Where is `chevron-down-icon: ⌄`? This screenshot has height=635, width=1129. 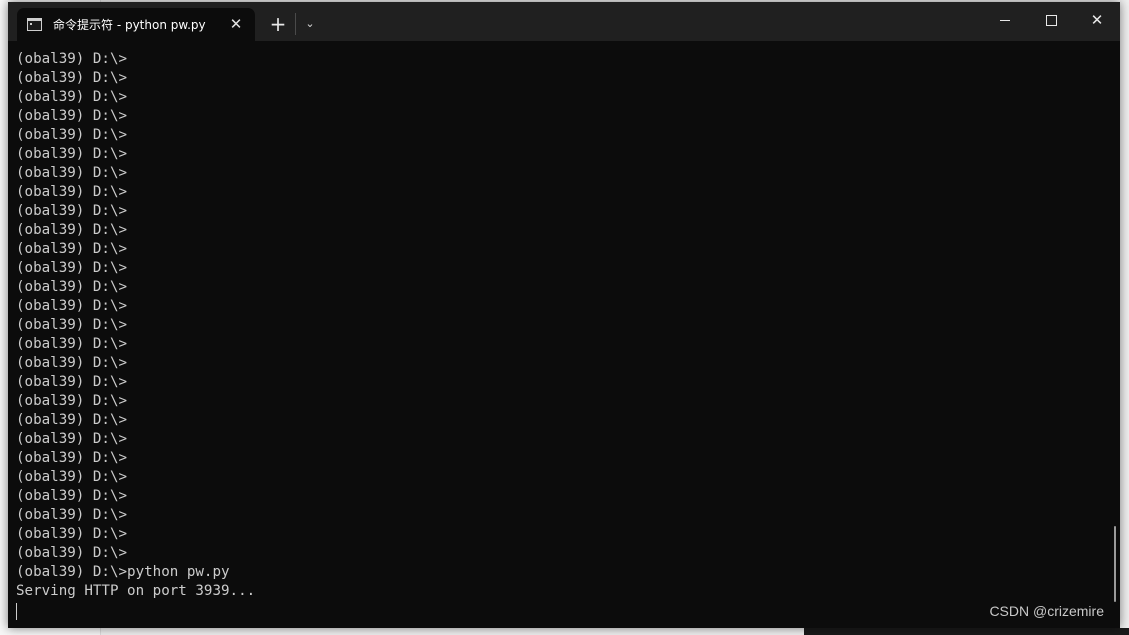
chevron-down-icon: ⌄ is located at coordinates (310, 24).